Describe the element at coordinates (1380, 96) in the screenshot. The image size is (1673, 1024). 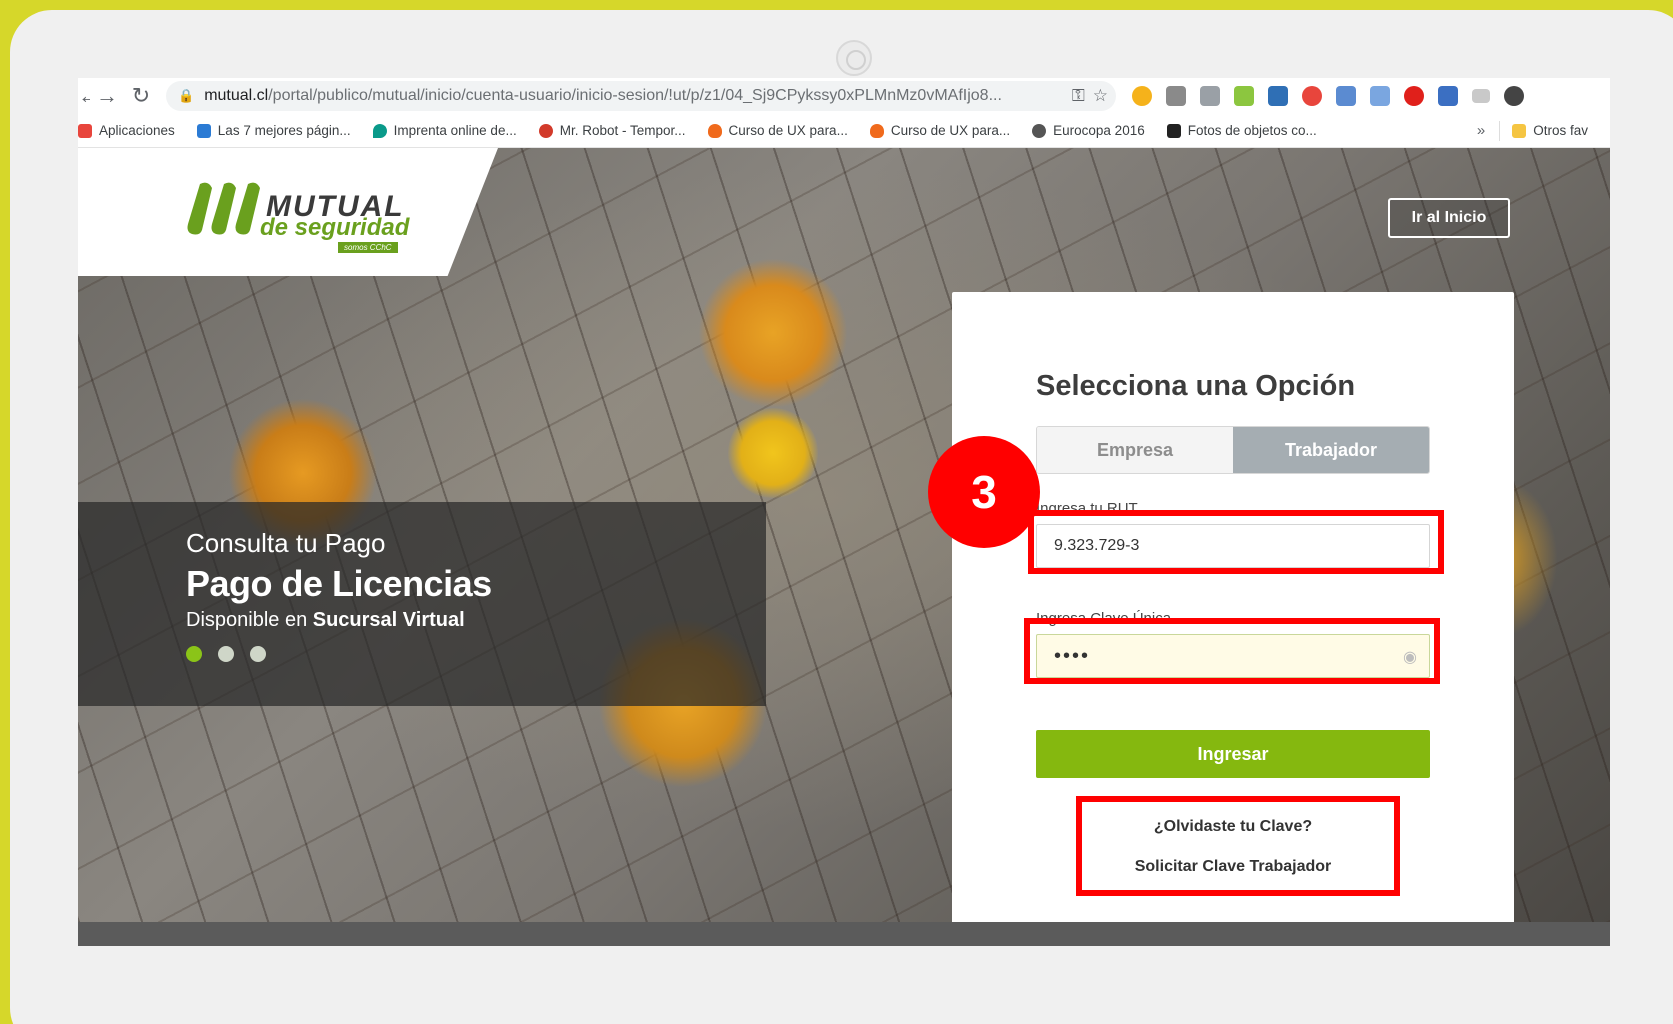
I see `translate-extension-icon` at that location.